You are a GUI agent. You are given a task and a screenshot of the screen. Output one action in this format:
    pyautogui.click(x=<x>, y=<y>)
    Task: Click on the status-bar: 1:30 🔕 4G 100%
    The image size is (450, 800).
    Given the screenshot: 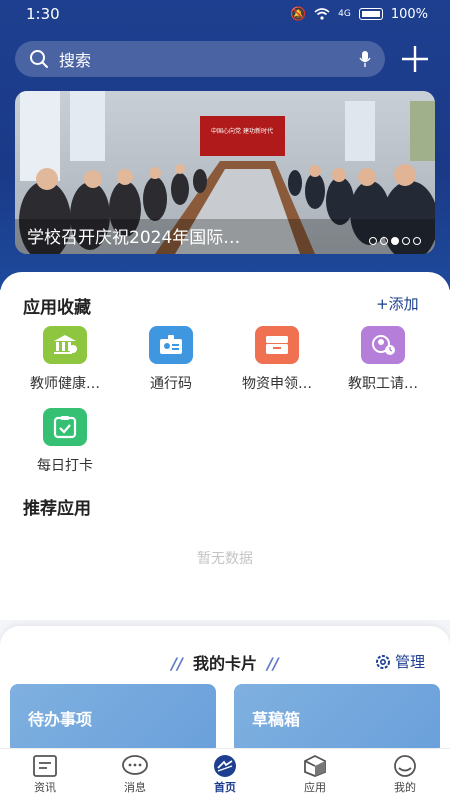 What is the action you would take?
    pyautogui.click(x=225, y=14)
    